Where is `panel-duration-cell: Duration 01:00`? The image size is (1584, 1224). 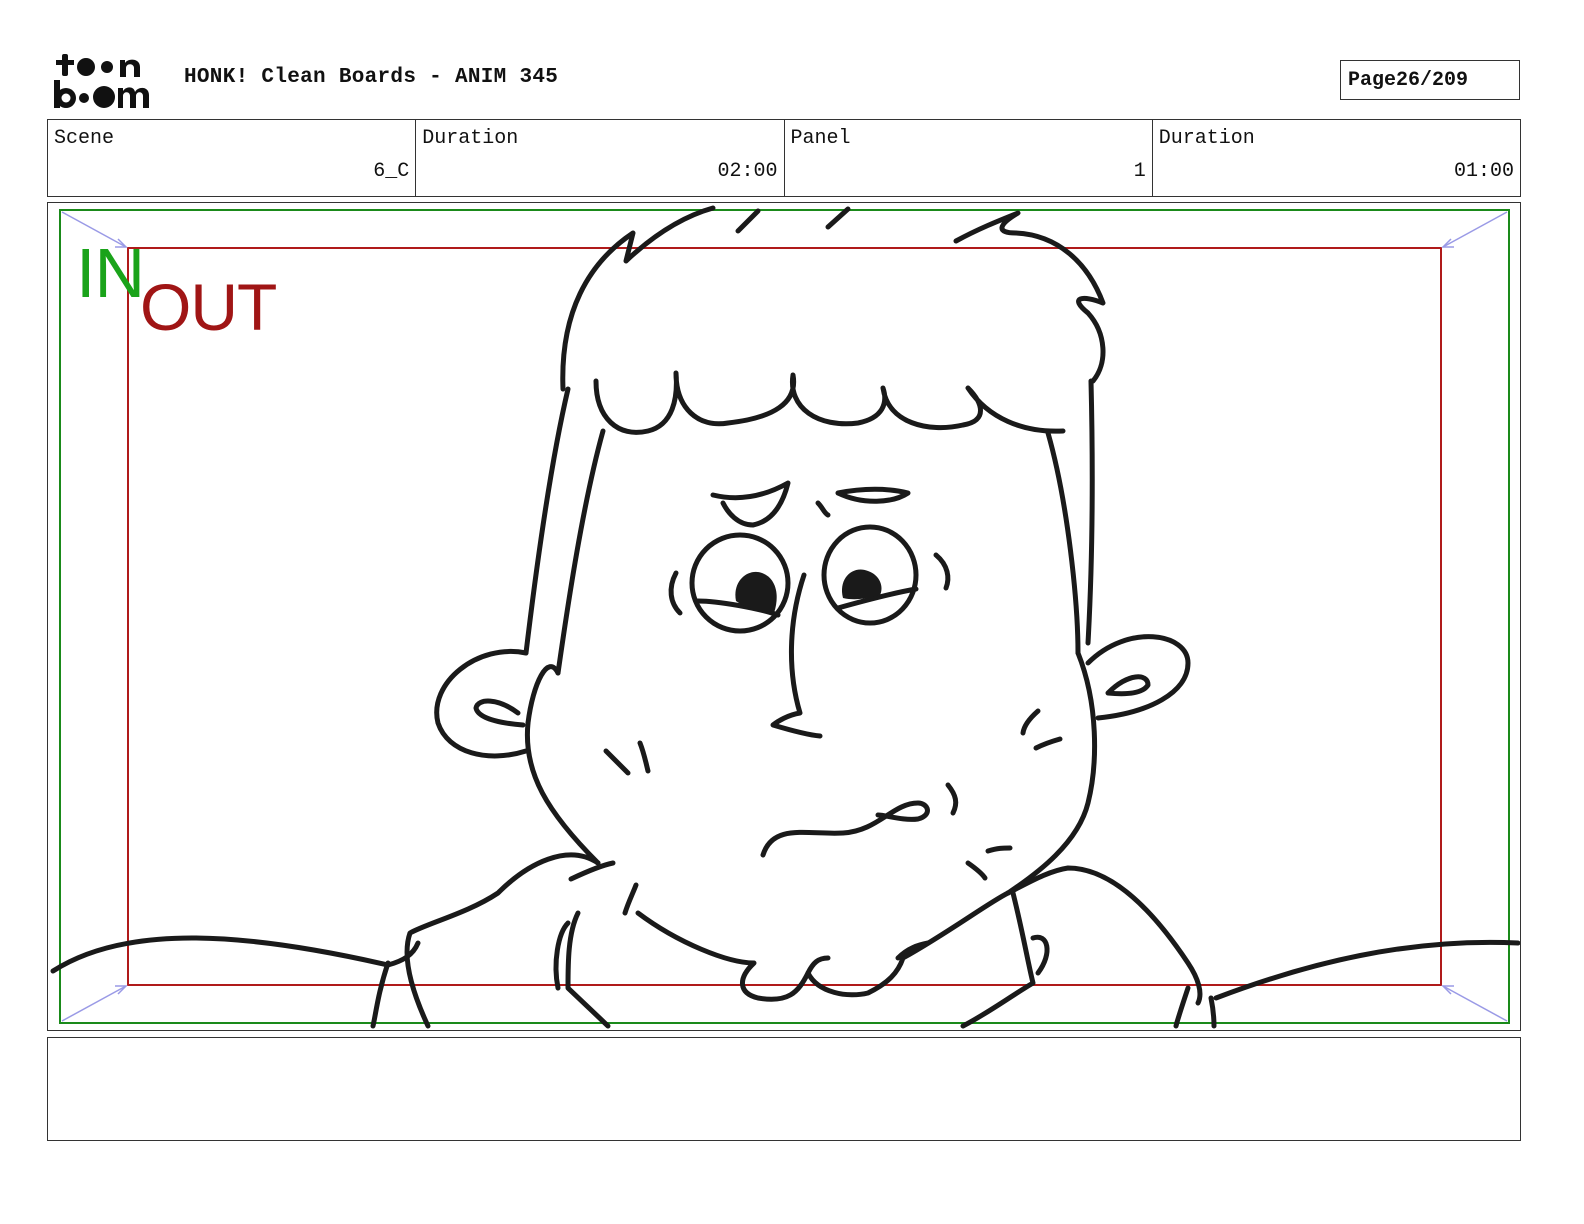
panel-duration-cell: Duration 01:00 is located at coordinates (1336, 158).